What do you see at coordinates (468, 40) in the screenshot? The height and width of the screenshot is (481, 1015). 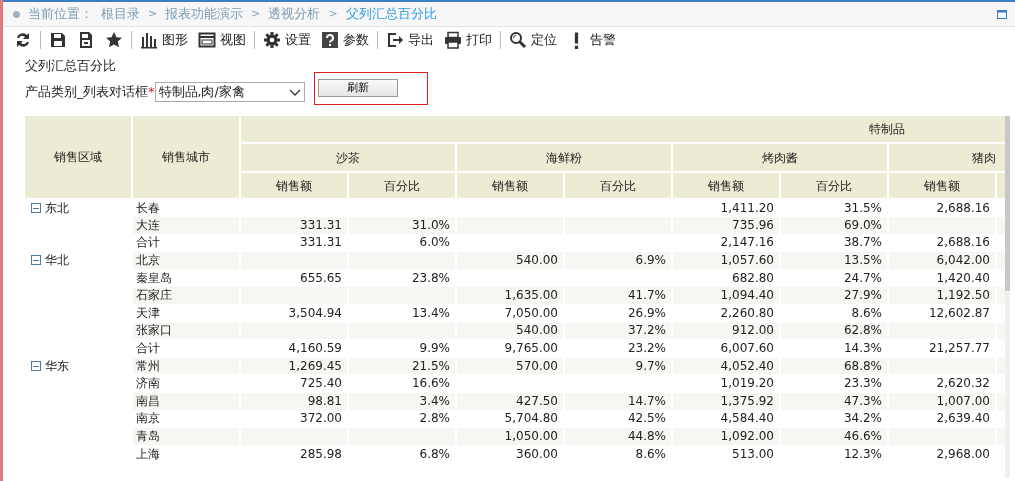 I see `toolbar-button: 打印` at bounding box center [468, 40].